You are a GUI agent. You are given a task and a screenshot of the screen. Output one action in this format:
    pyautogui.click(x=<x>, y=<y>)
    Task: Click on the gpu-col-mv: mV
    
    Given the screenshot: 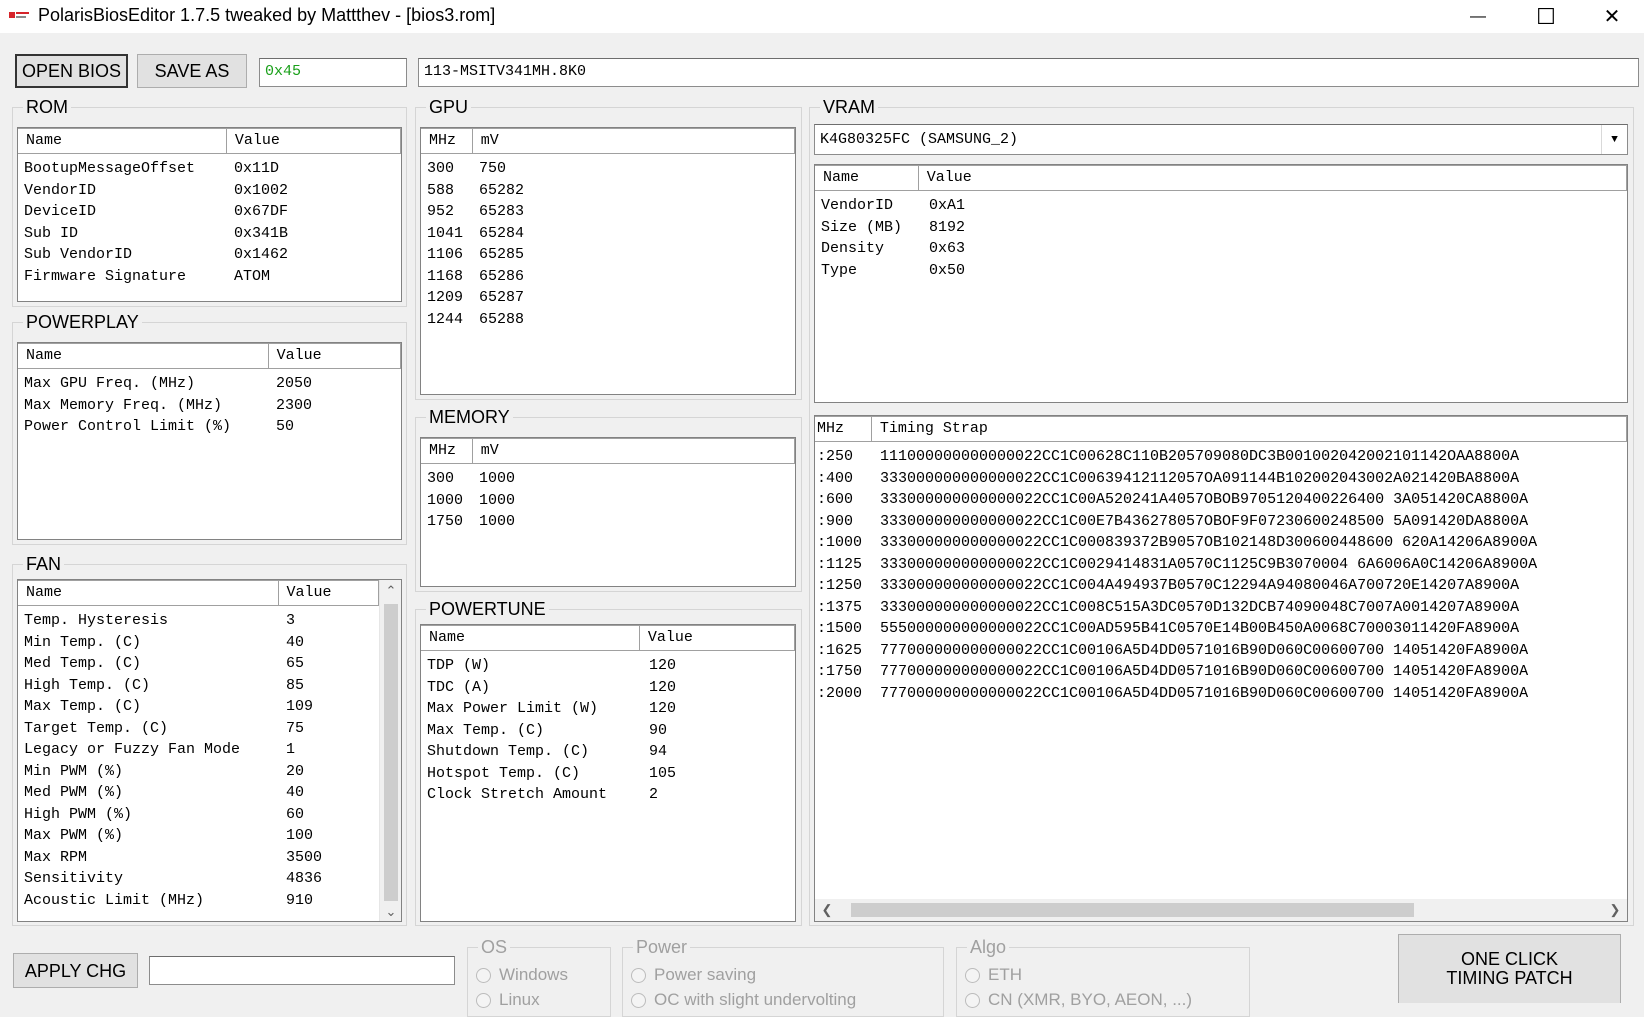 What is the action you would take?
    pyautogui.click(x=633, y=140)
    